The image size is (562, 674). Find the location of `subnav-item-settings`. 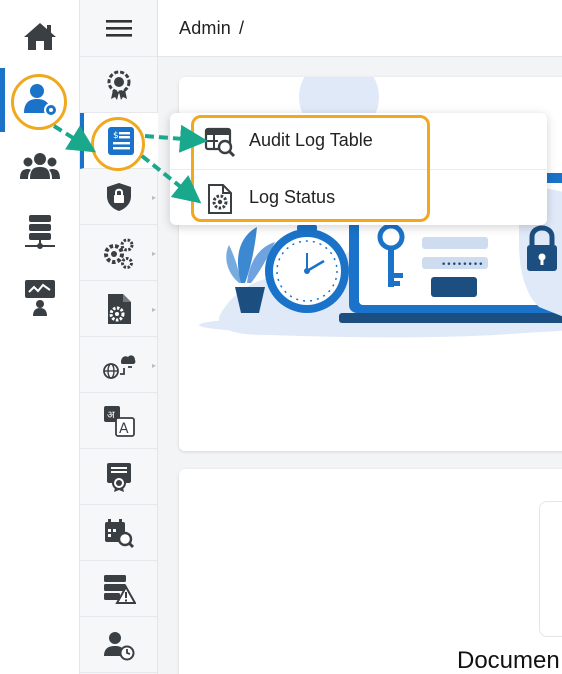

subnav-item-settings is located at coordinates (119, 85).